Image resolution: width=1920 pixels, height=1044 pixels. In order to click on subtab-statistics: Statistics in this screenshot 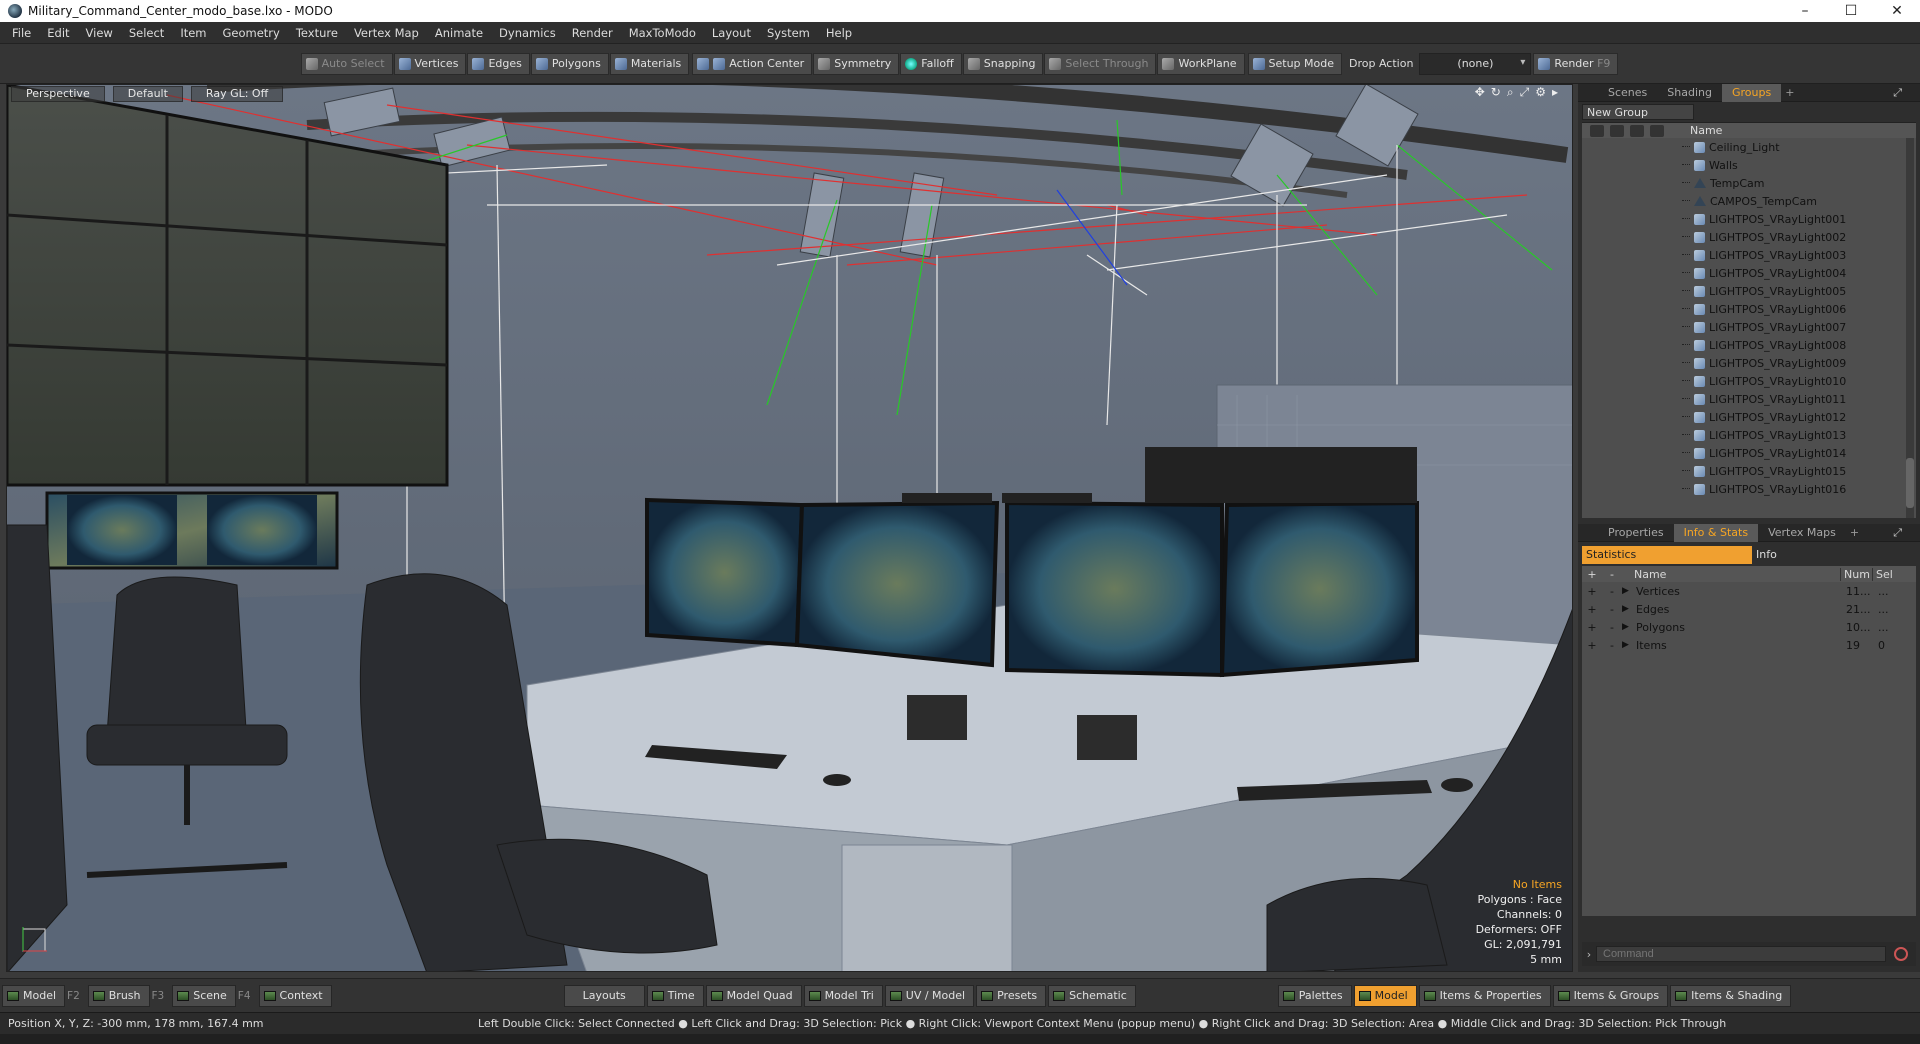, I will do `click(1667, 555)`.